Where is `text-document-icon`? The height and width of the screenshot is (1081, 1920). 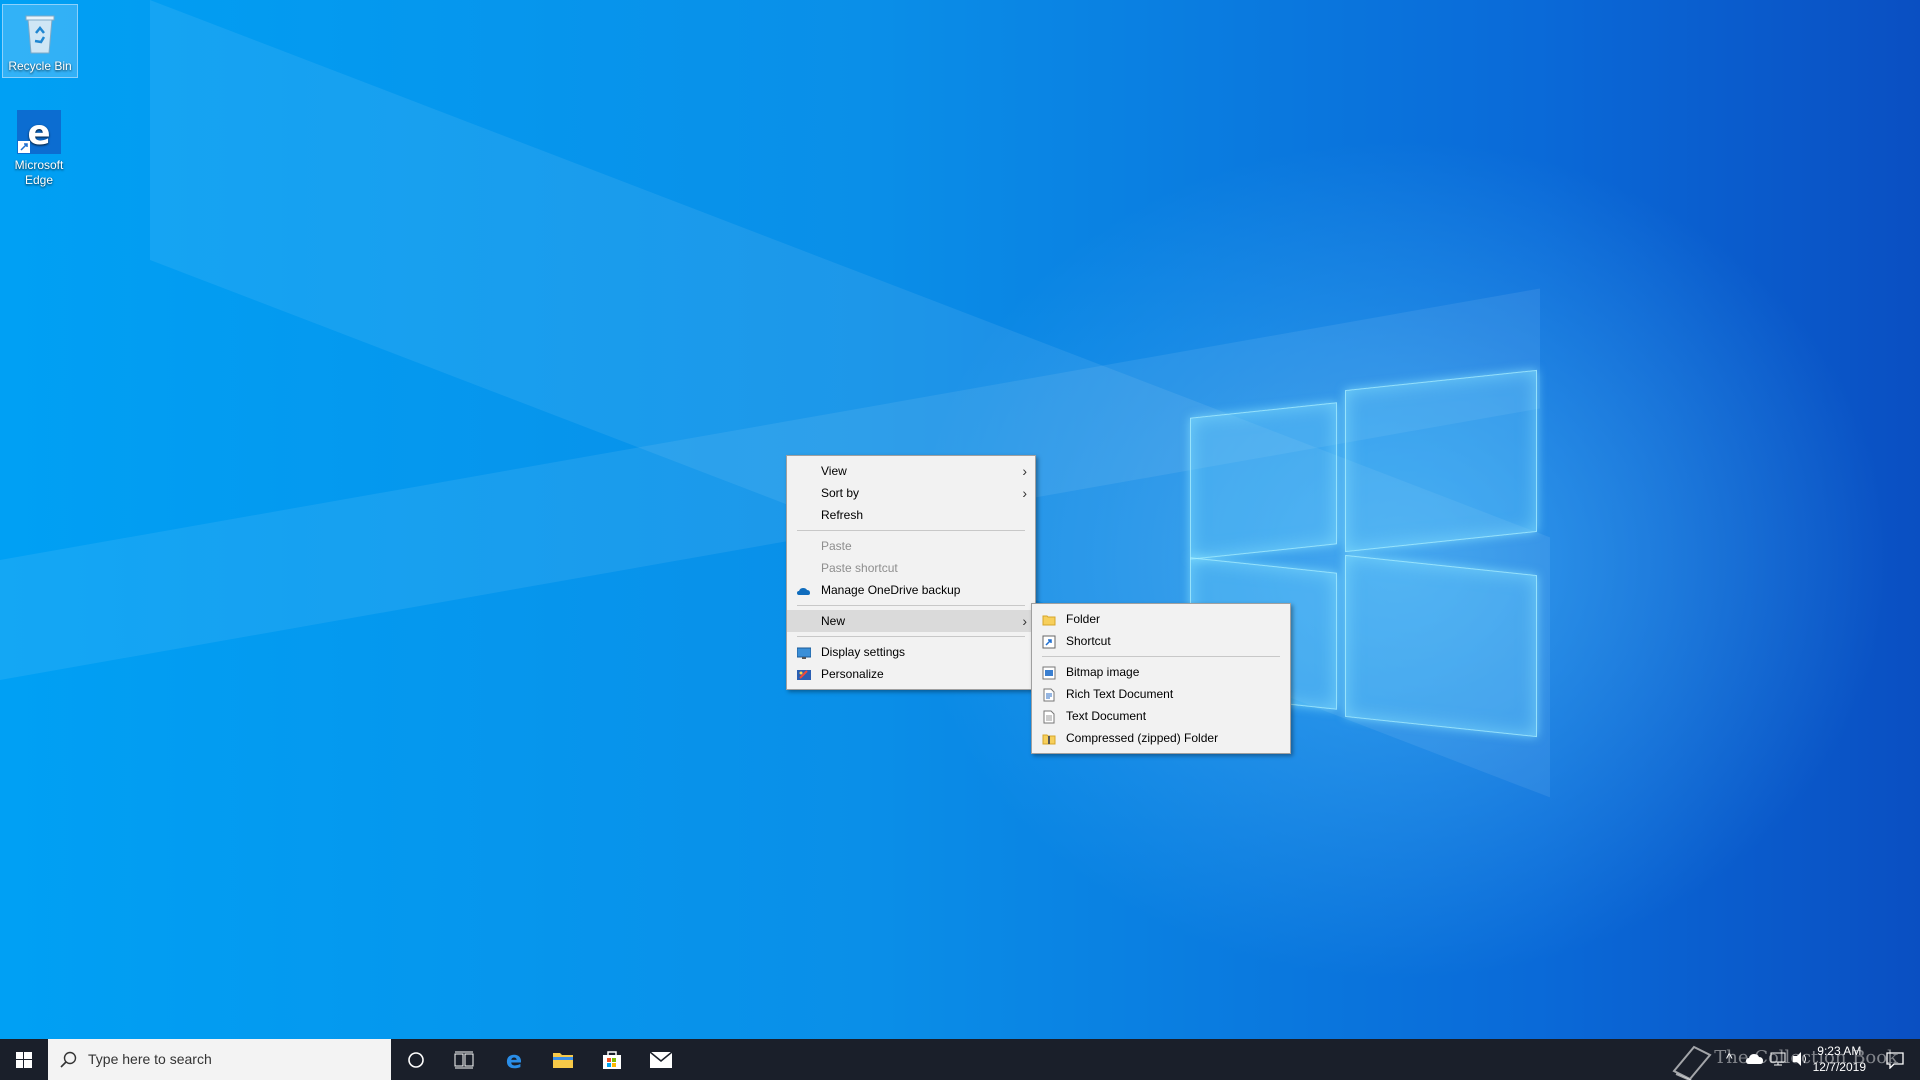
text-document-icon is located at coordinates (1049, 716).